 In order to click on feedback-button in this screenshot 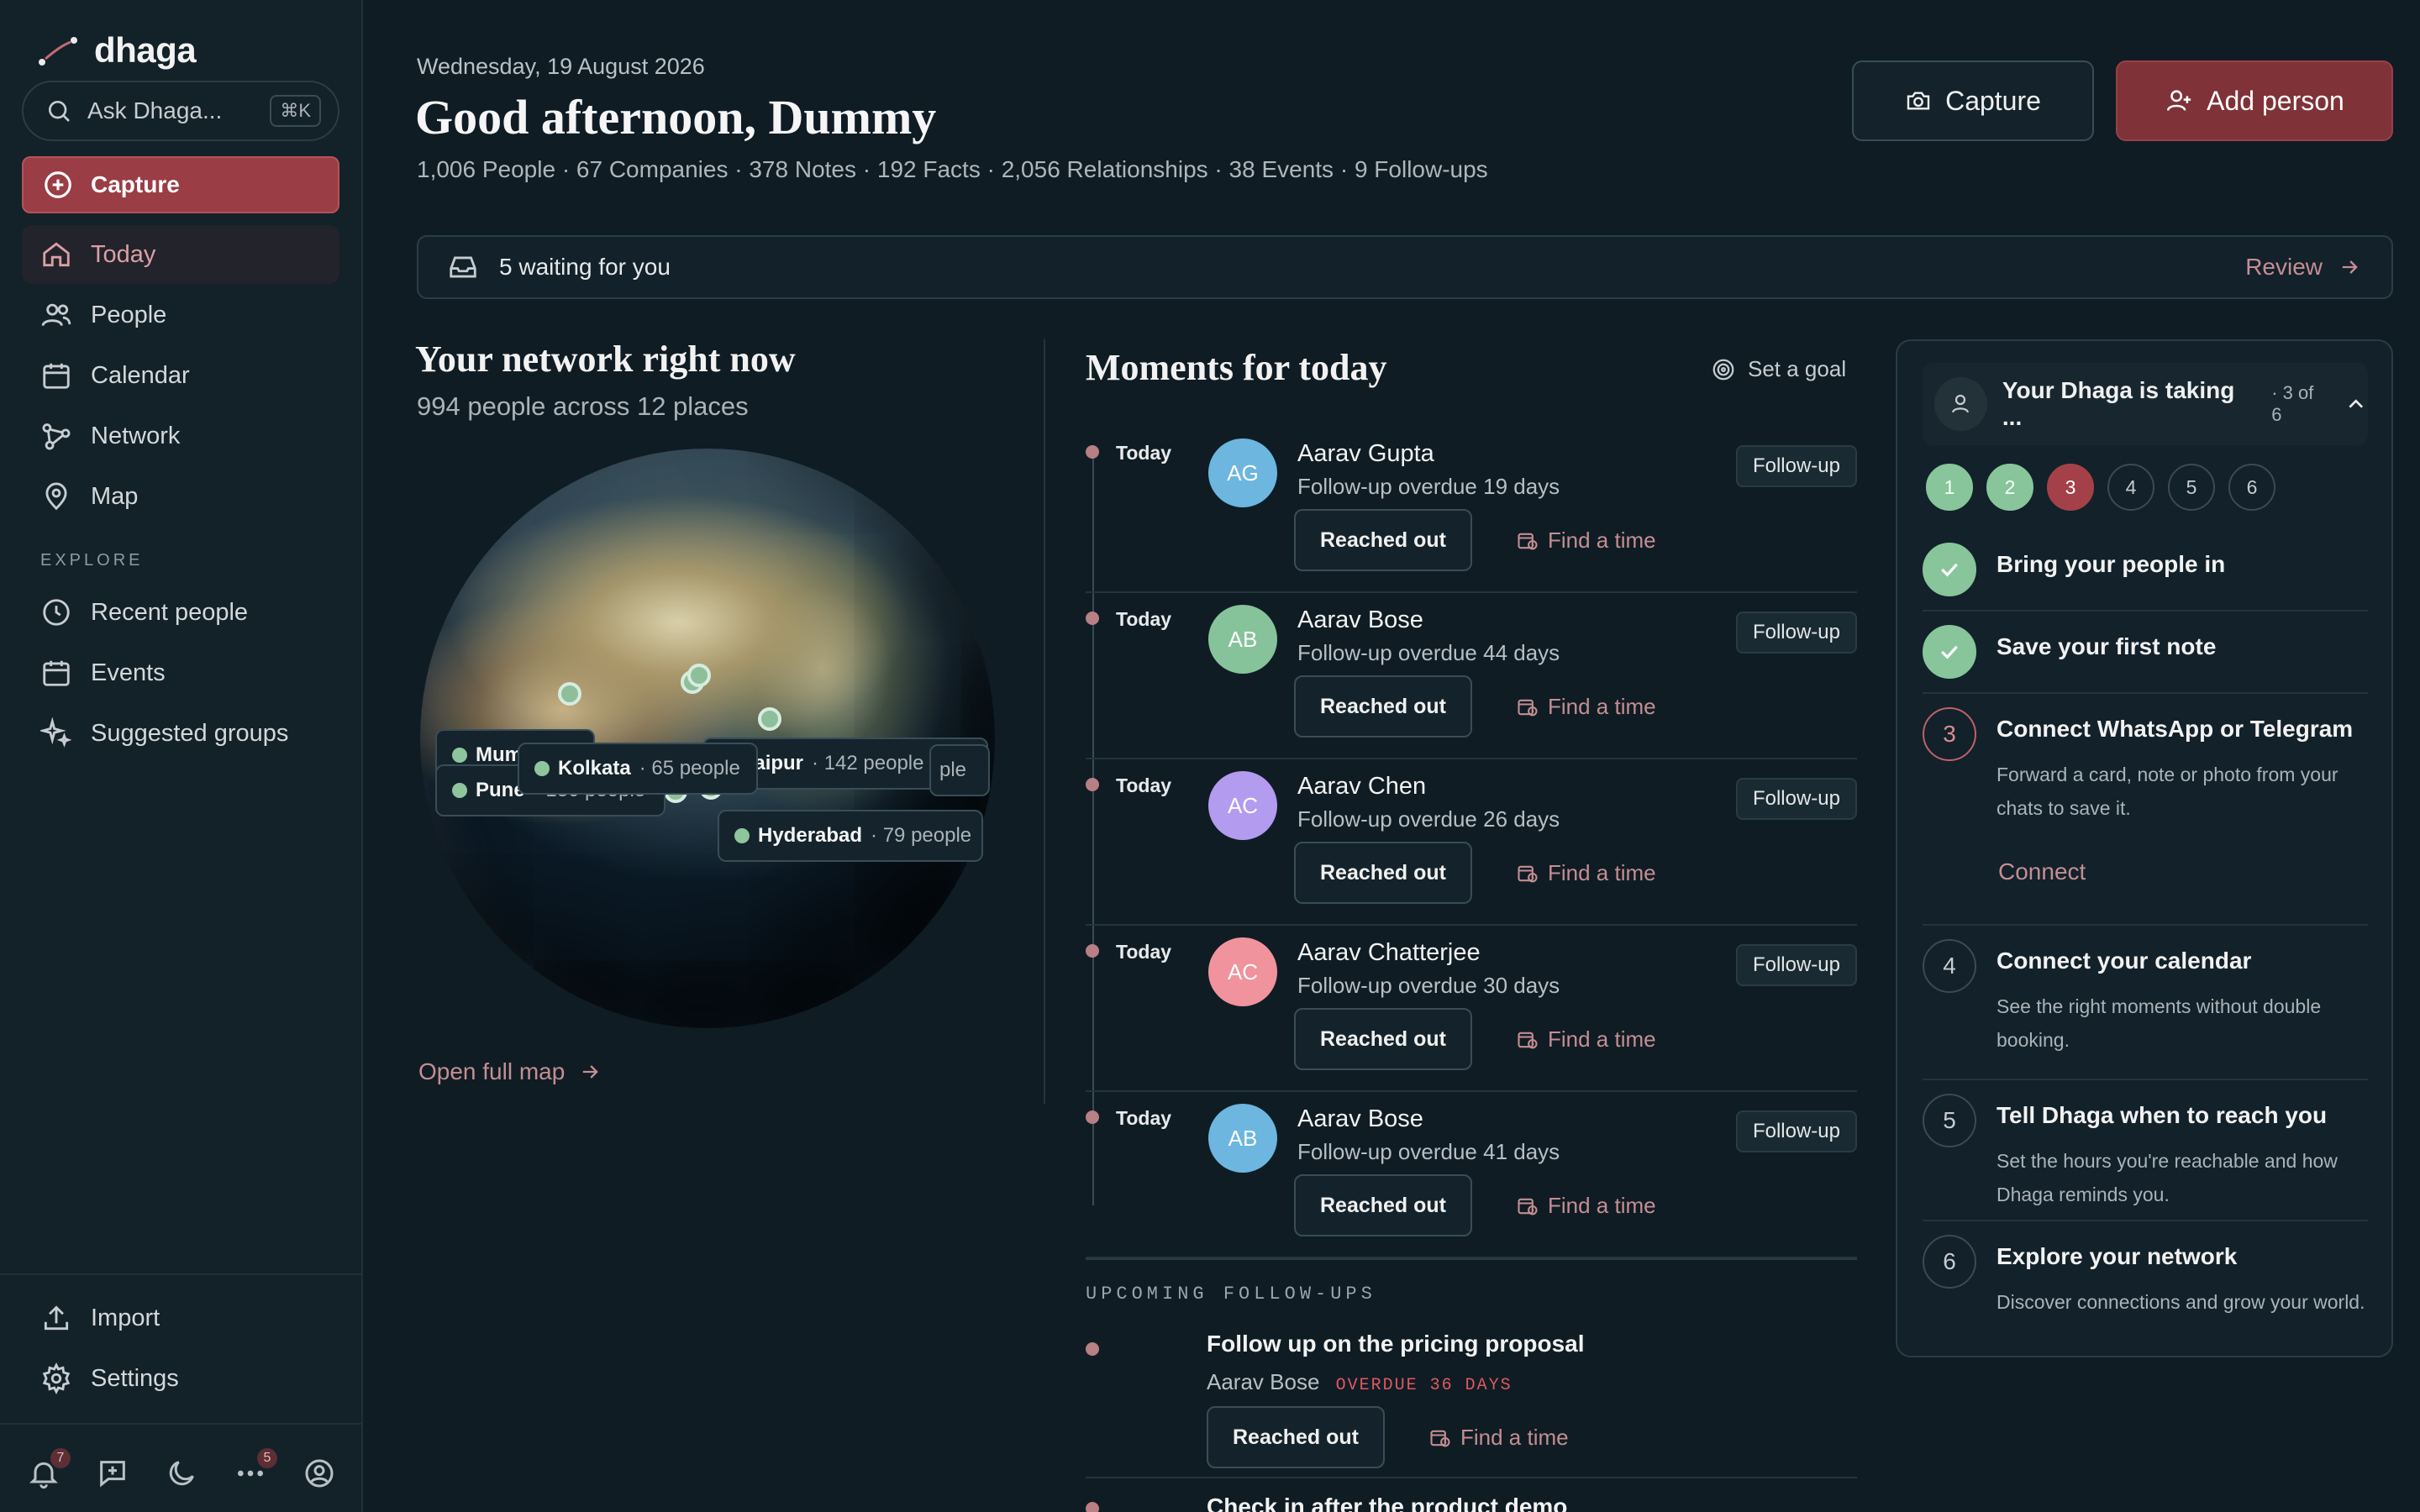, I will do `click(113, 1473)`.